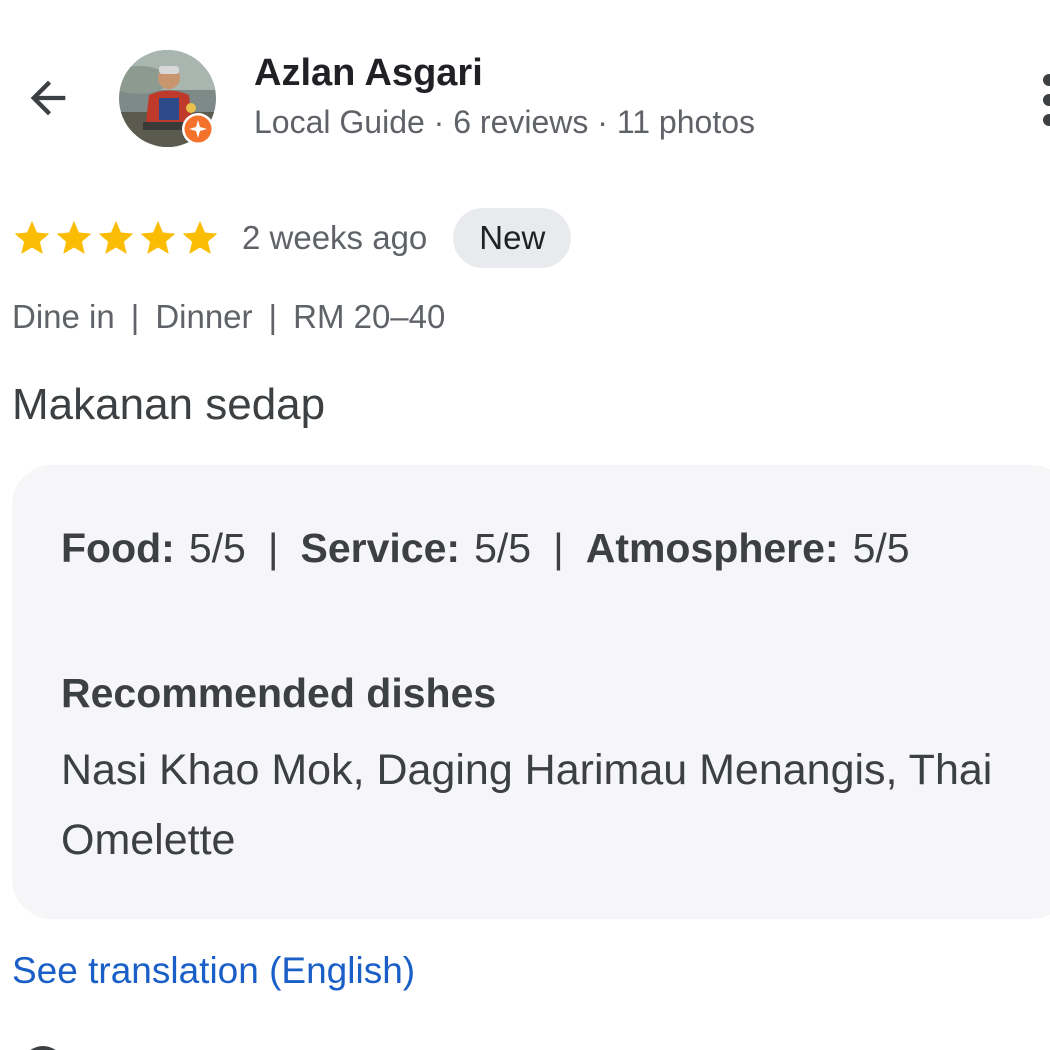  Describe the element at coordinates (368, 73) in the screenshot. I see `author-name: Azlan Asgari` at that location.